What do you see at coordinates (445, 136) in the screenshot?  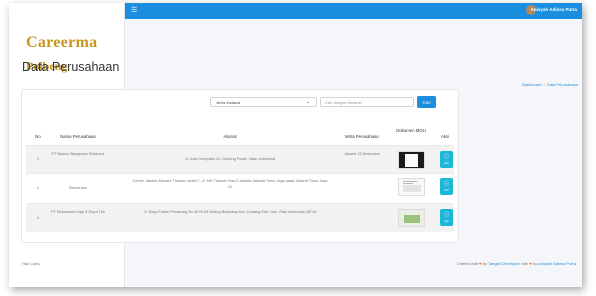 I see `header-aksi: Aksi` at bounding box center [445, 136].